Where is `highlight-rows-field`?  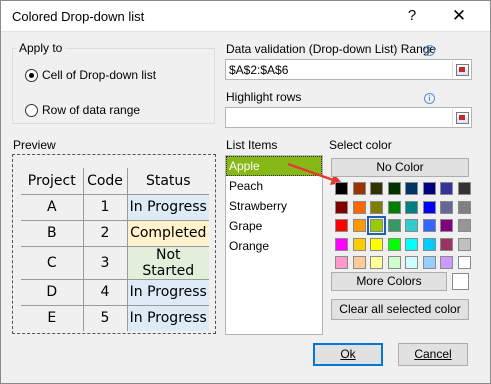 highlight-rows-field is located at coordinates (348, 117).